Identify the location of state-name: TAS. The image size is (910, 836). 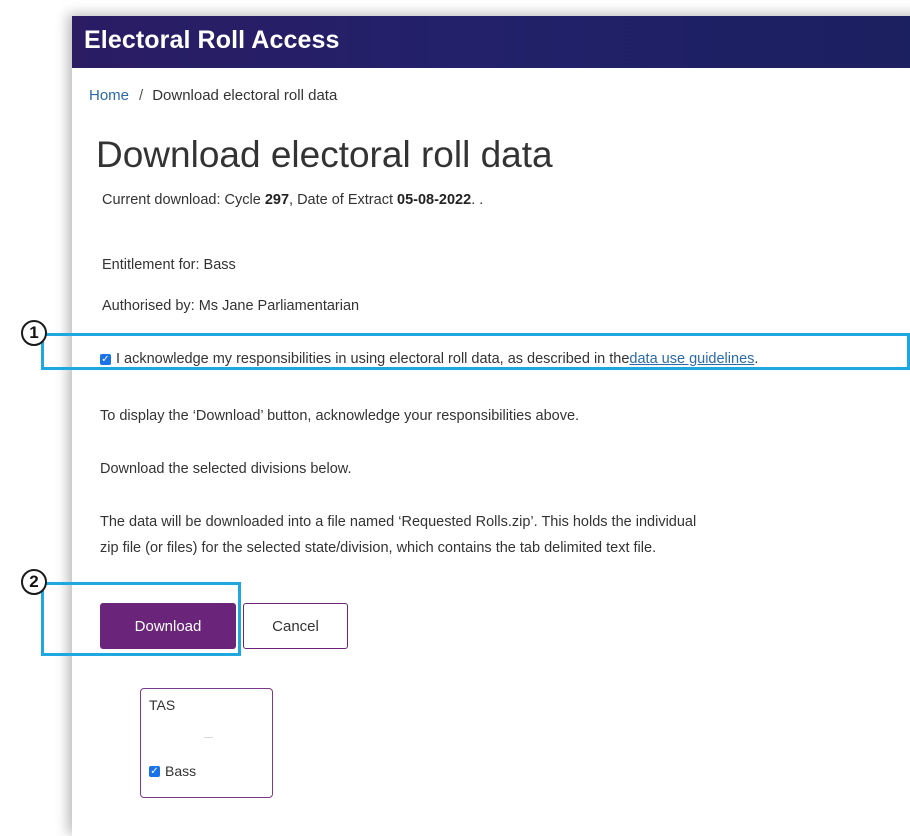
(162, 705).